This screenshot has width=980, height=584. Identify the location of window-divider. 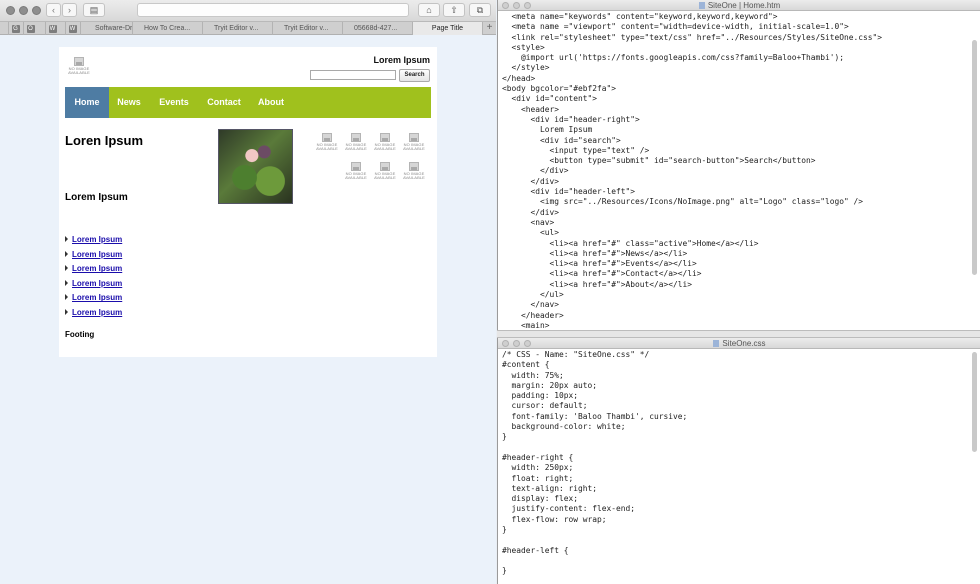
(738, 334).